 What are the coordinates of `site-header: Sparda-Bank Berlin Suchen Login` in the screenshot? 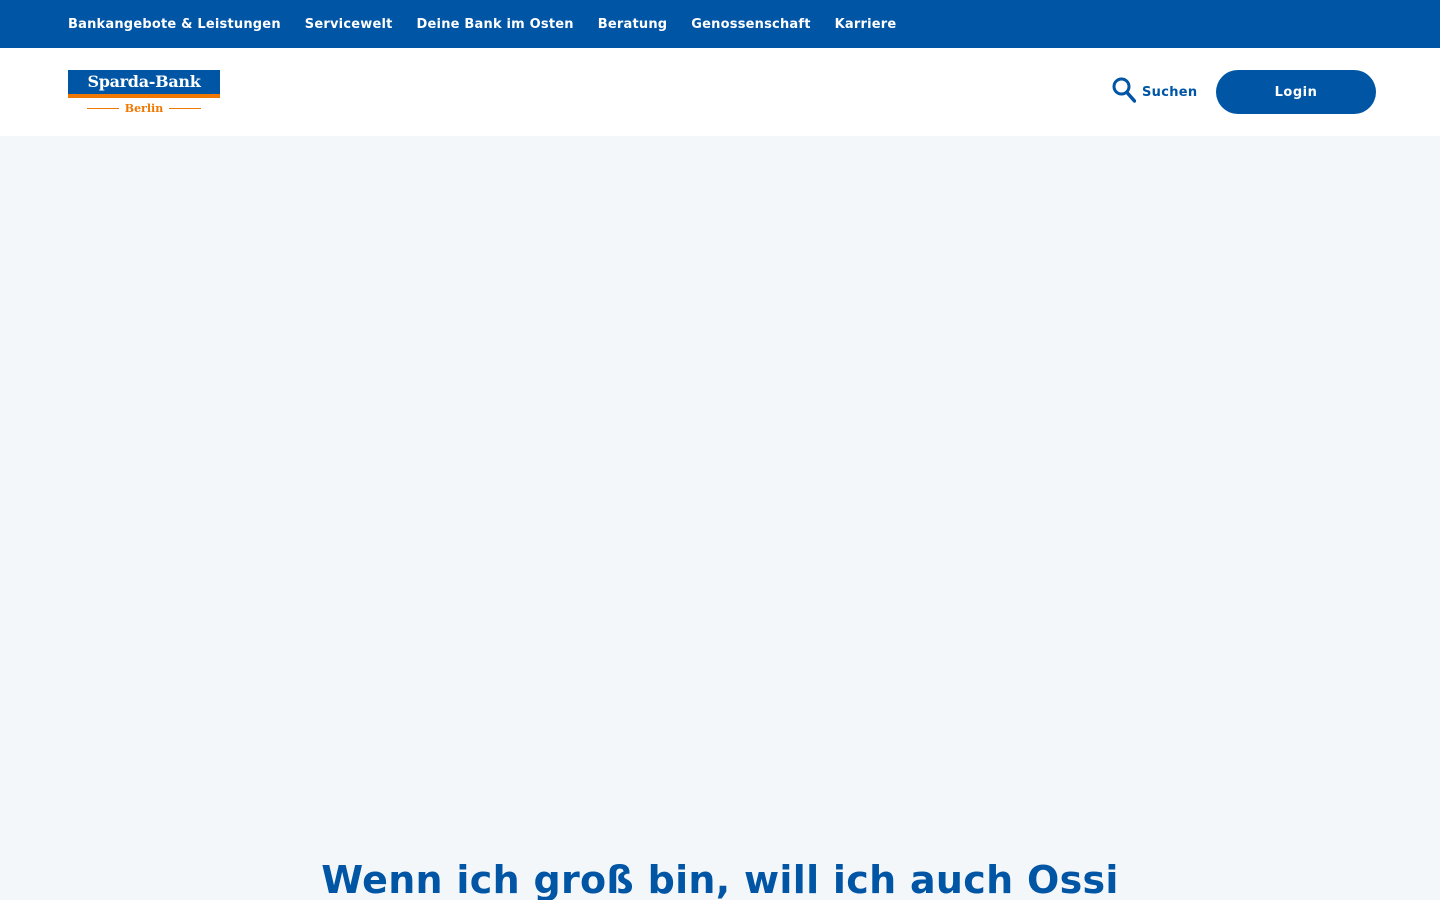 It's located at (720, 92).